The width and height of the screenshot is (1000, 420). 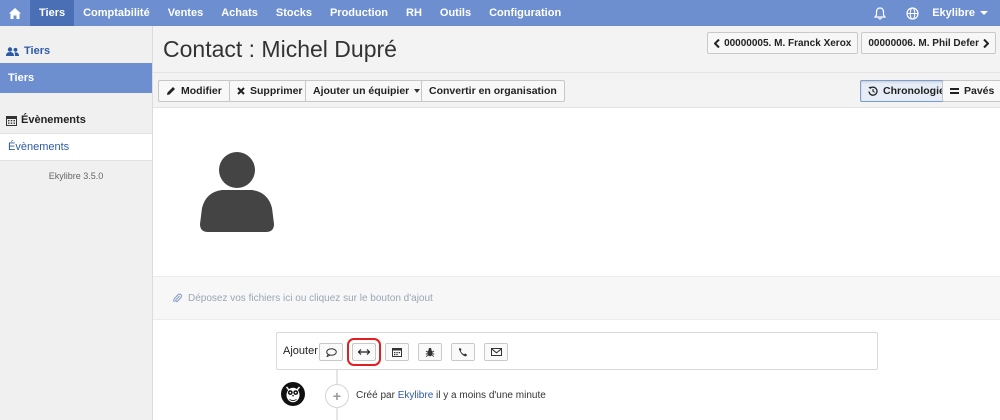 What do you see at coordinates (923, 43) in the screenshot?
I see `next-record-label: 00000006. M. Phil Defer` at bounding box center [923, 43].